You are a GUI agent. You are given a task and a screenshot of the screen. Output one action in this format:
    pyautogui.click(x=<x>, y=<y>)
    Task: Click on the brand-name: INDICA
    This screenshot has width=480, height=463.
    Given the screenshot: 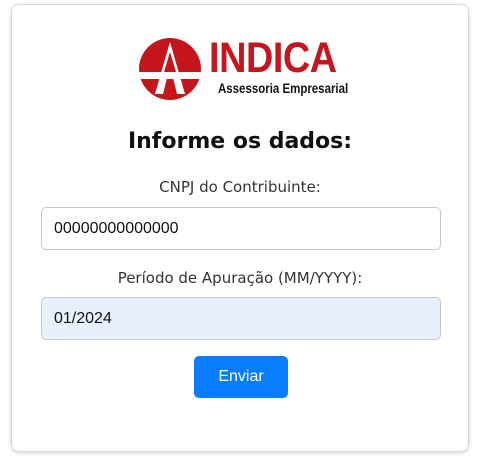 What is the action you would take?
    pyautogui.click(x=273, y=58)
    